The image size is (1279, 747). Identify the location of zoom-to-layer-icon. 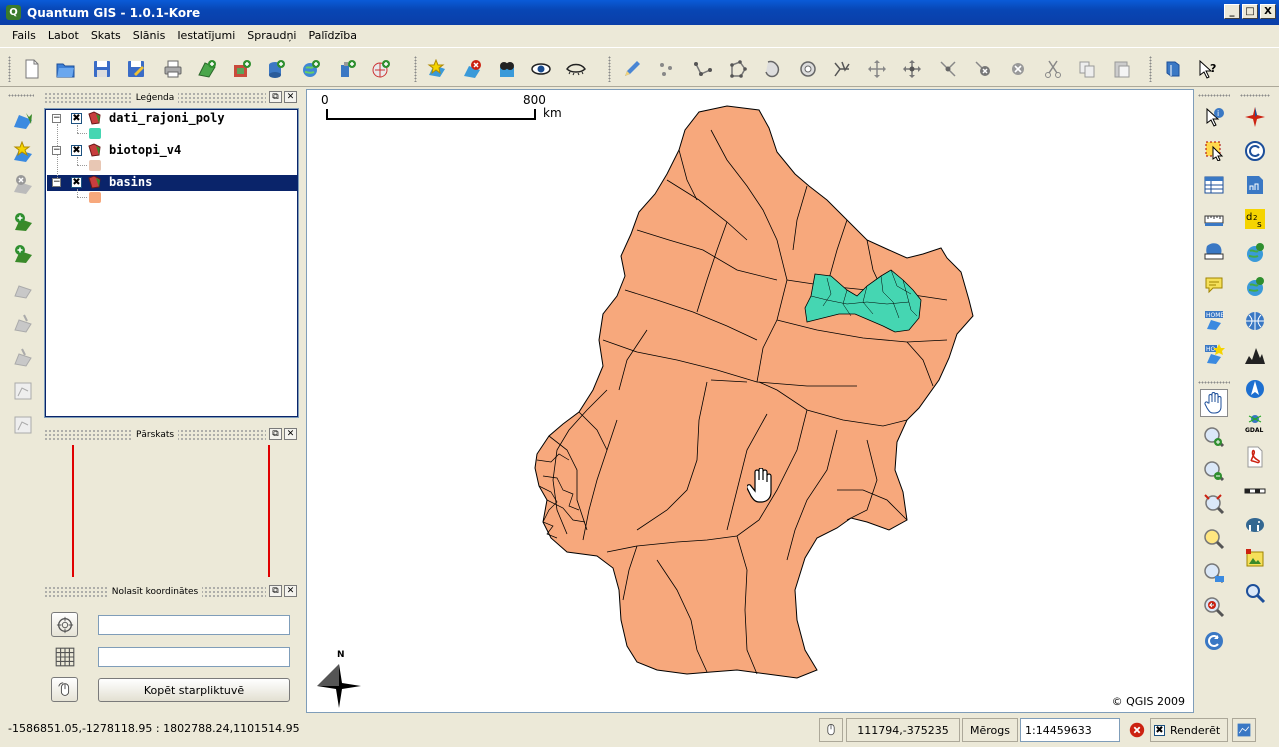
(1214, 573).